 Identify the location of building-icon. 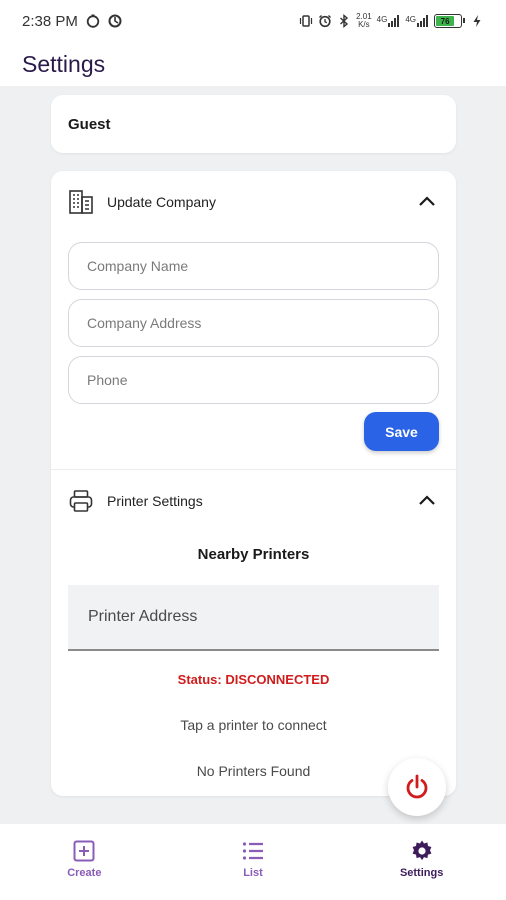
(81, 202).